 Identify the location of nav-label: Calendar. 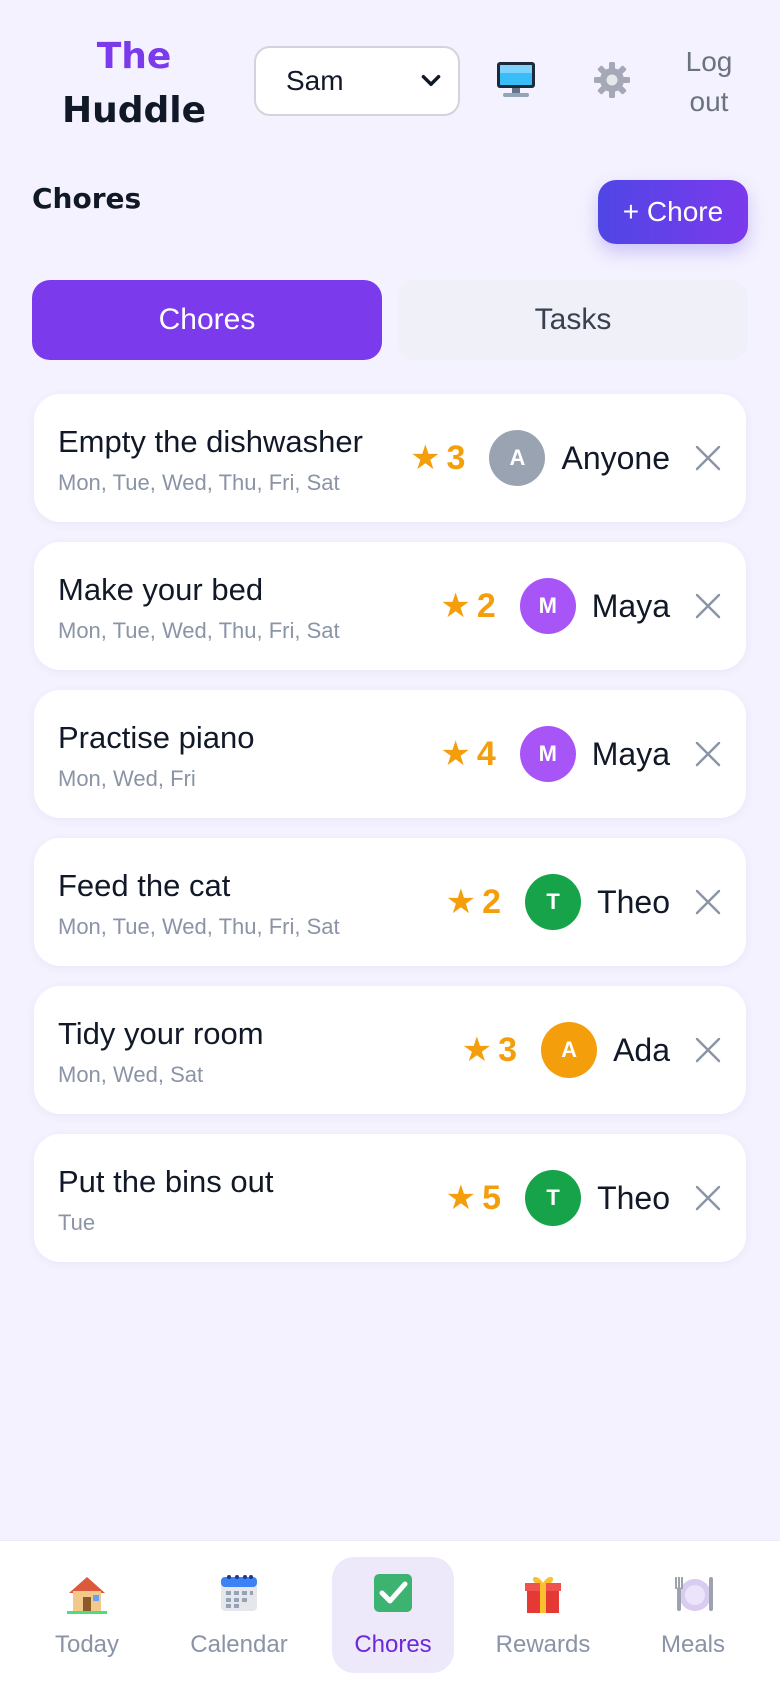
(239, 1644).